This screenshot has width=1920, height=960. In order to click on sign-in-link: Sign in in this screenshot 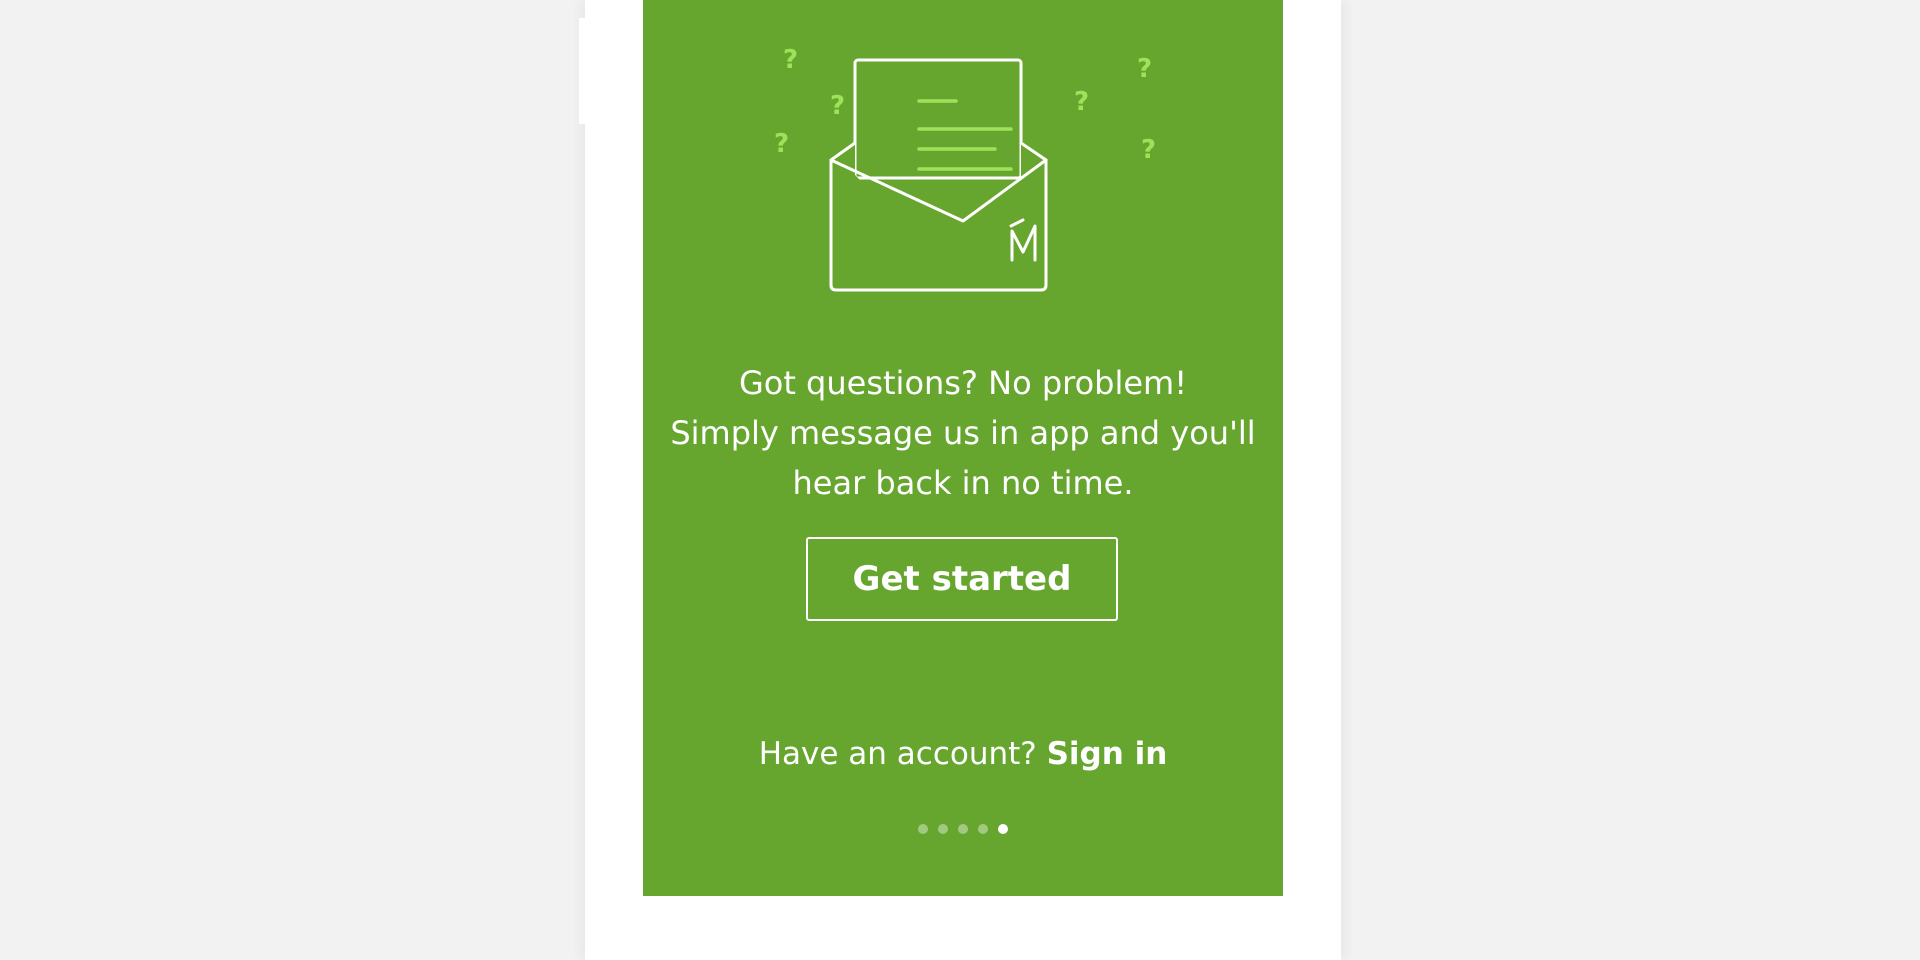, I will do `click(1107, 754)`.